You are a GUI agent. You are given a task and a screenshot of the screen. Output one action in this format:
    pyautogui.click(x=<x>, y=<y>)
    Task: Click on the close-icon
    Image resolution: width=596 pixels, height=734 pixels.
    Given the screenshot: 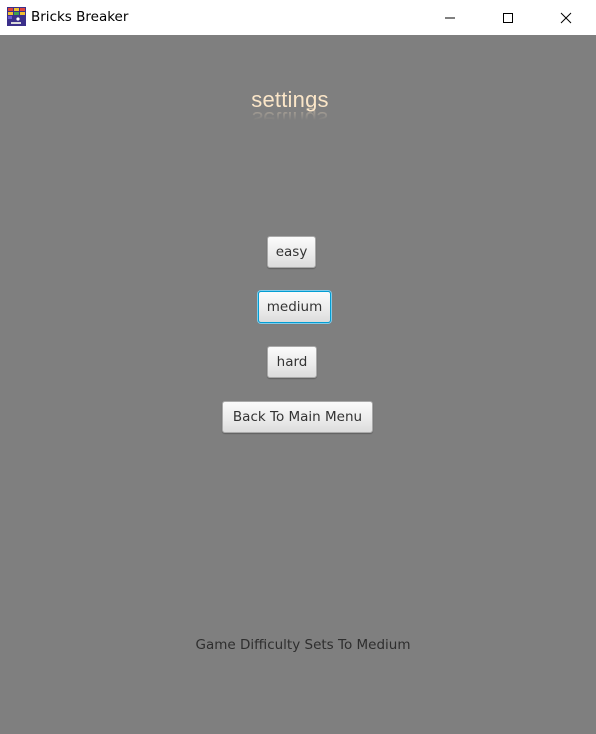 What is the action you would take?
    pyautogui.click(x=566, y=18)
    